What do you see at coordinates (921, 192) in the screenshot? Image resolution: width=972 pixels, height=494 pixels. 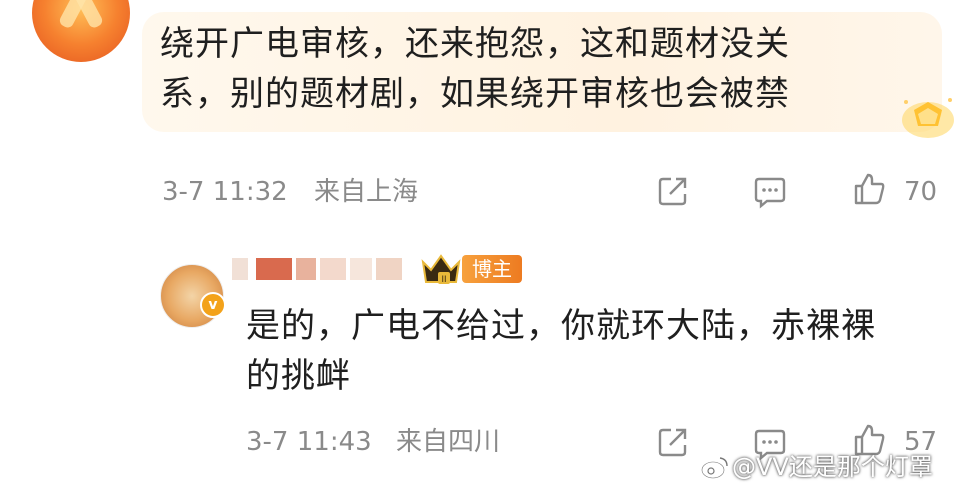 I see `like-count: 70` at bounding box center [921, 192].